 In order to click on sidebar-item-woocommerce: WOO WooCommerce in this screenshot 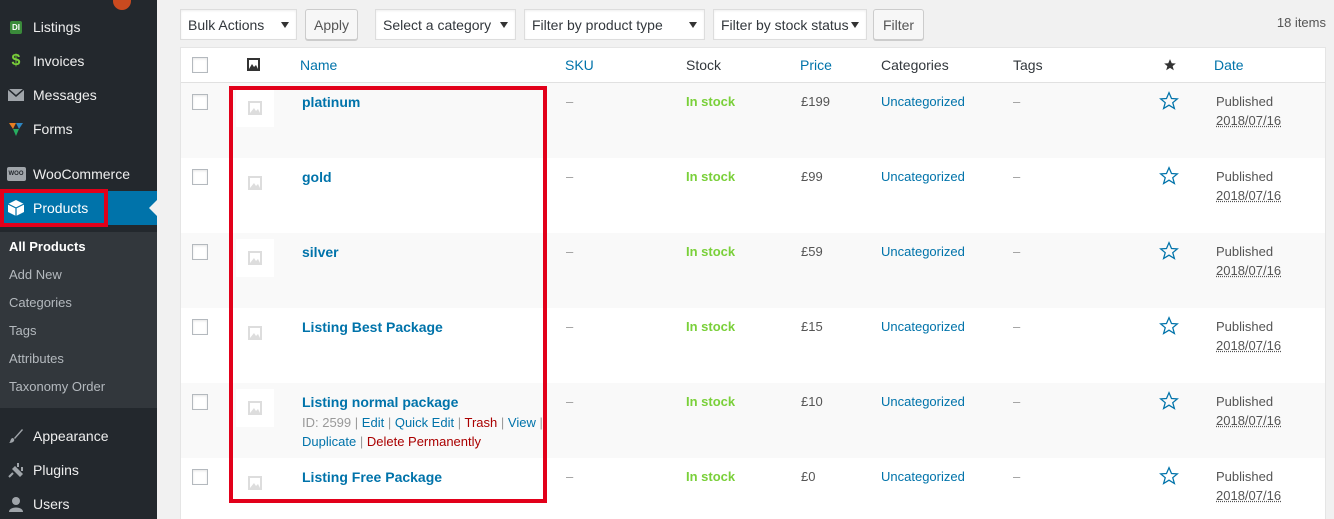, I will do `click(78, 174)`.